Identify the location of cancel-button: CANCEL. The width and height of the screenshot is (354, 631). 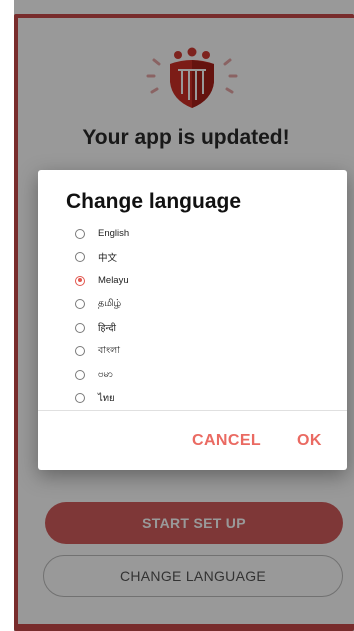
(226, 441).